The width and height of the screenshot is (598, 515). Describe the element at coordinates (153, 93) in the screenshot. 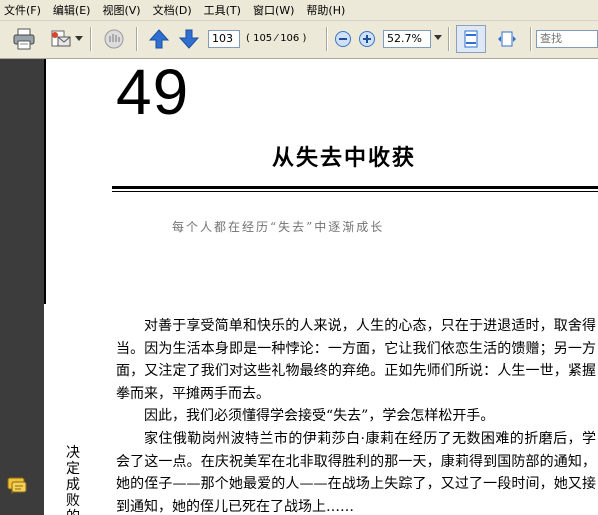

I see `chapter-number: 49` at that location.